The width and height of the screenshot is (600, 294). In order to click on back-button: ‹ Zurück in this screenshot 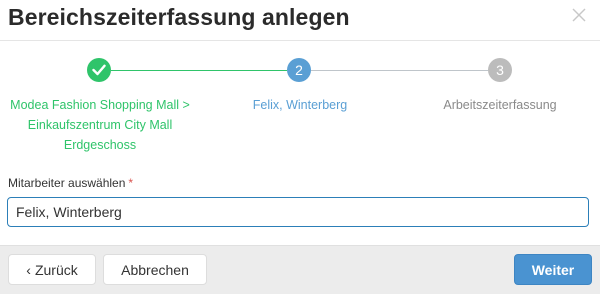, I will do `click(52, 269)`.